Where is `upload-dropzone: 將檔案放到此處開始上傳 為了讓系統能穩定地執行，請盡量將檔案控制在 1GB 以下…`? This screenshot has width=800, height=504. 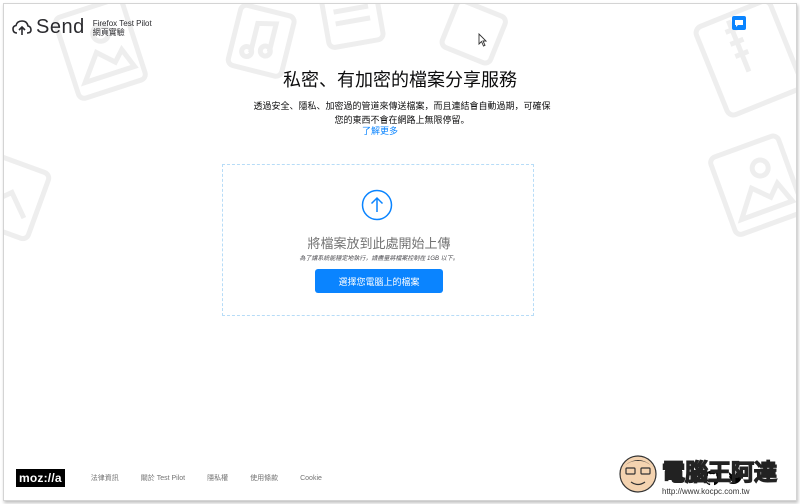 upload-dropzone: 將檔案放到此處開始上傳 為了讓系統能穩定地執行，請盡量將檔案控制在 1GB 以下… is located at coordinates (378, 240).